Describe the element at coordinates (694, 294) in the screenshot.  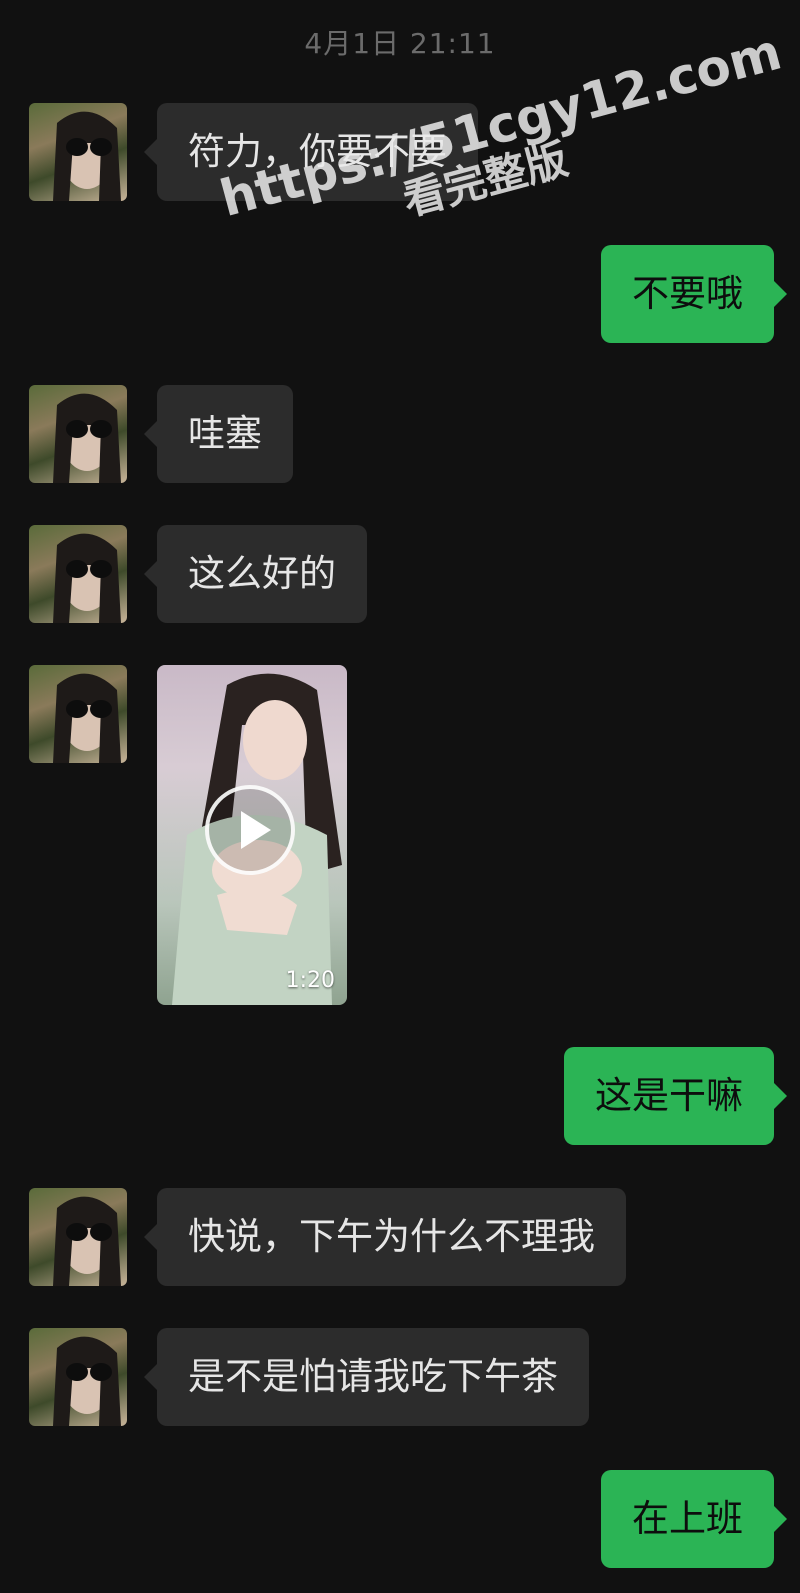
I see `outgoing-message: 不要哦` at that location.